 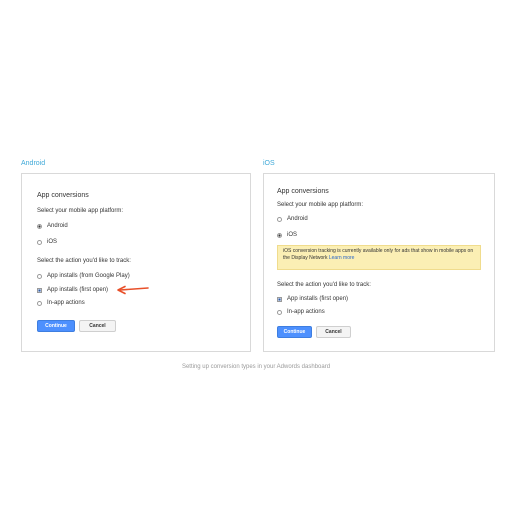 What do you see at coordinates (39, 276) in the screenshot?
I see `android-radio-installs-play` at bounding box center [39, 276].